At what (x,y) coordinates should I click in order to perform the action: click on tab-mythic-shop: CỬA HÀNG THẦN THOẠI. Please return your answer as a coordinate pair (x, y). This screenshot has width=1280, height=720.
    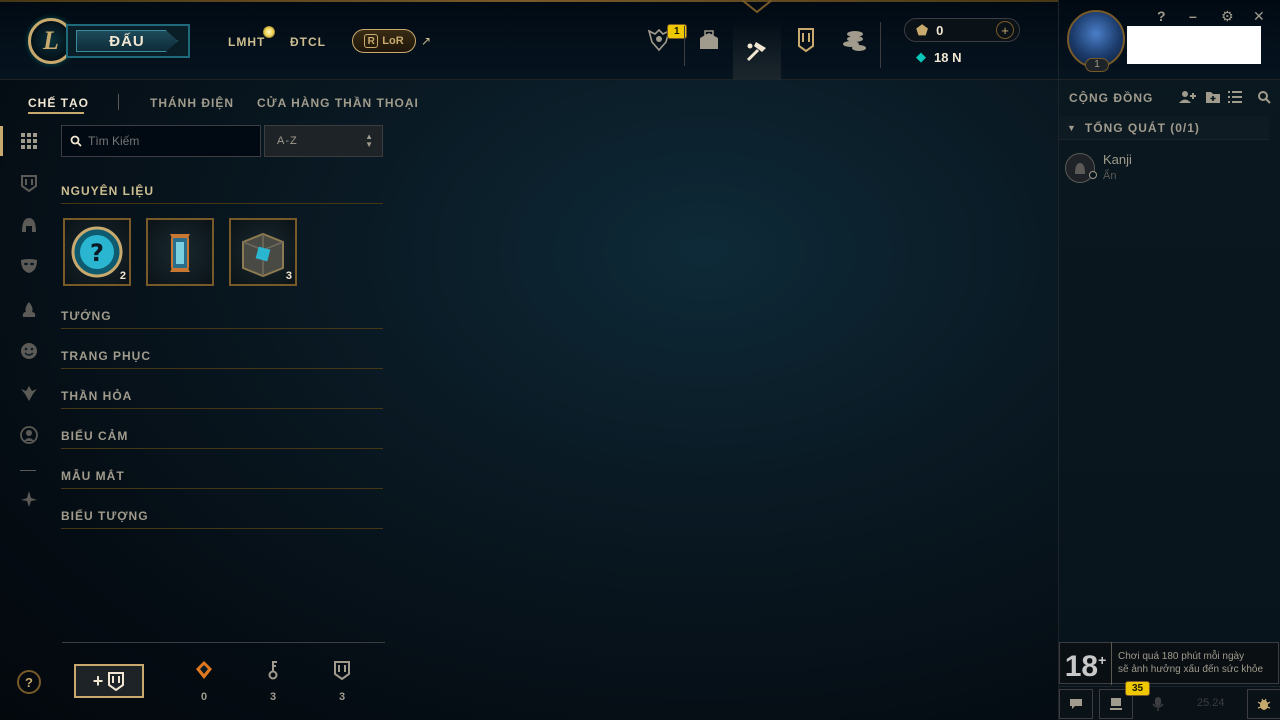
    Looking at the image, I should click on (338, 103).